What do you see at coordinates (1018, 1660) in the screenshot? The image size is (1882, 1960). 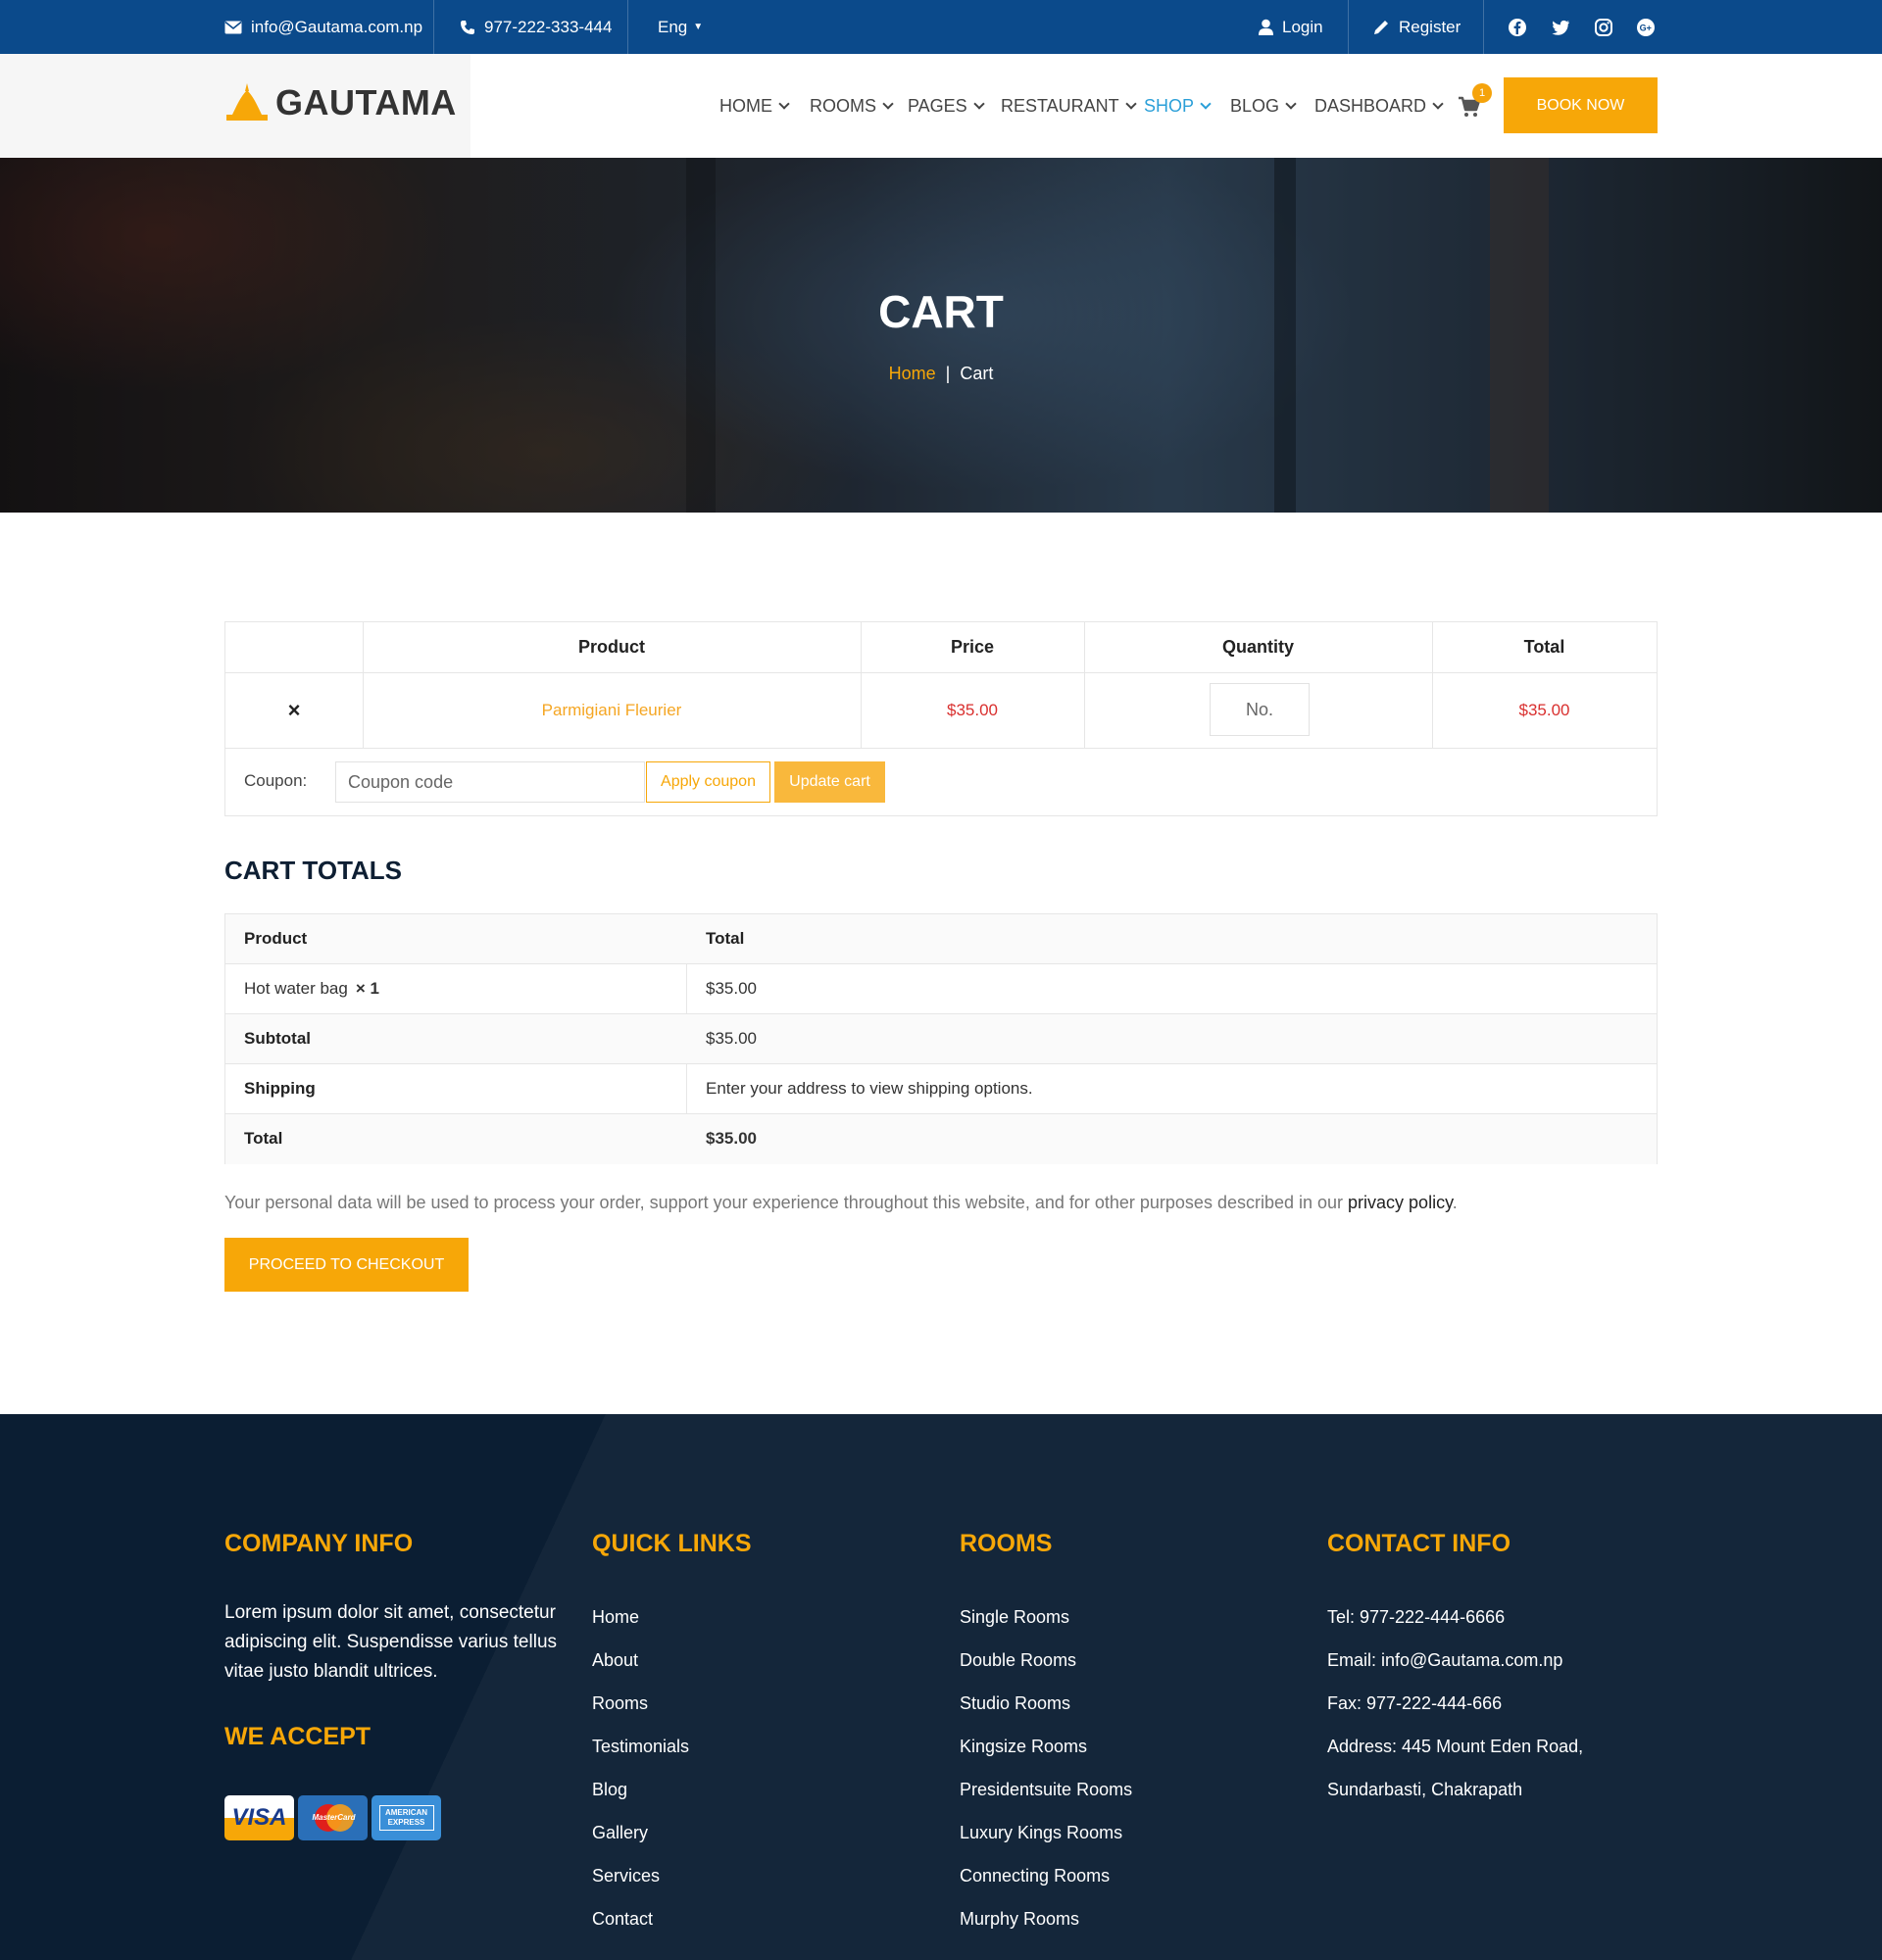 I see `footer-room-link: Double Rooms` at bounding box center [1018, 1660].